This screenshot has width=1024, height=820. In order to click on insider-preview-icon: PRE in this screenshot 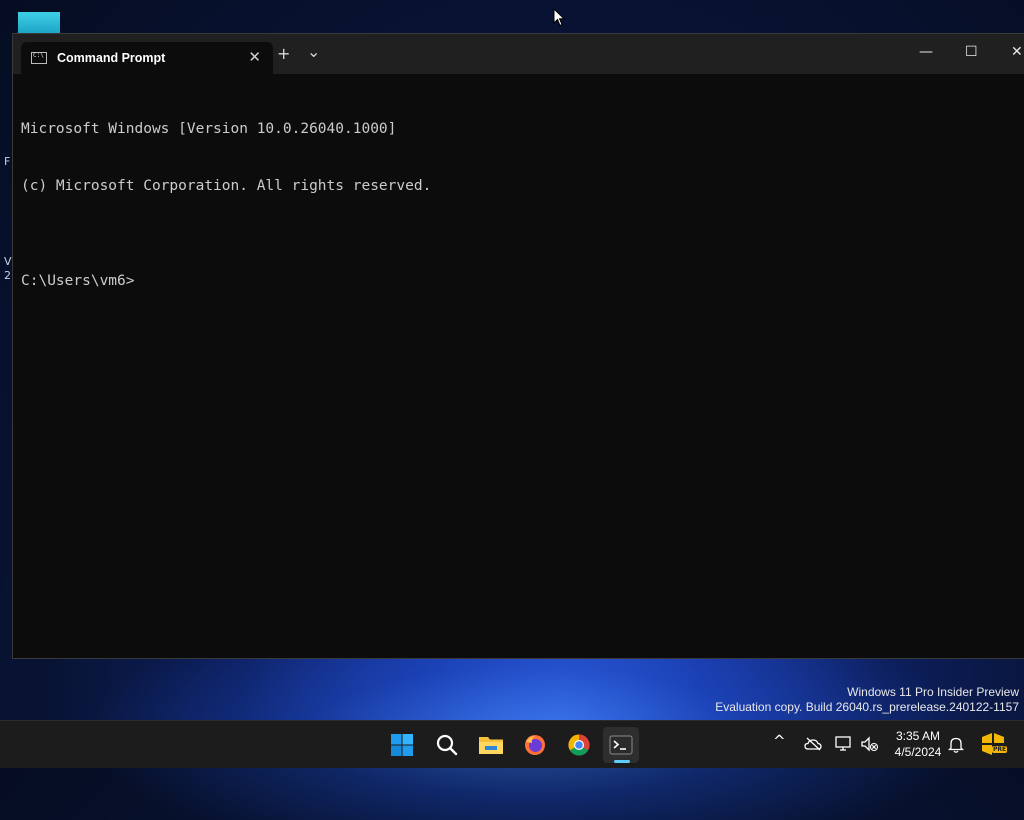, I will do `click(994, 744)`.